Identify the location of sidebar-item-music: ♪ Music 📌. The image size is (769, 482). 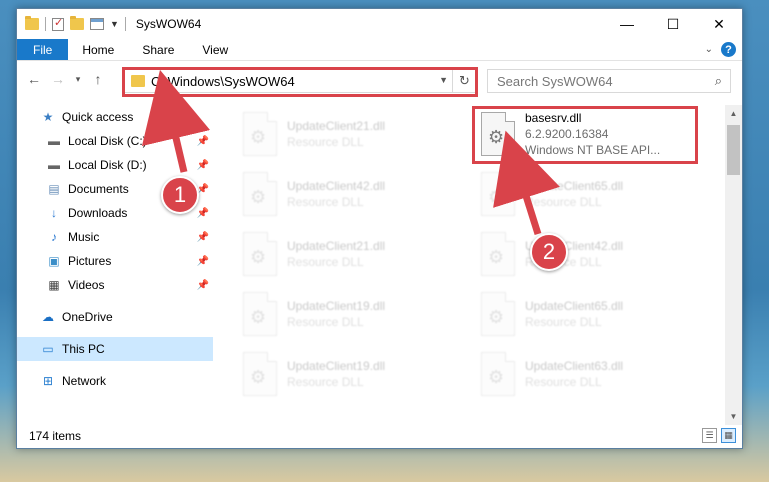
(115, 237).